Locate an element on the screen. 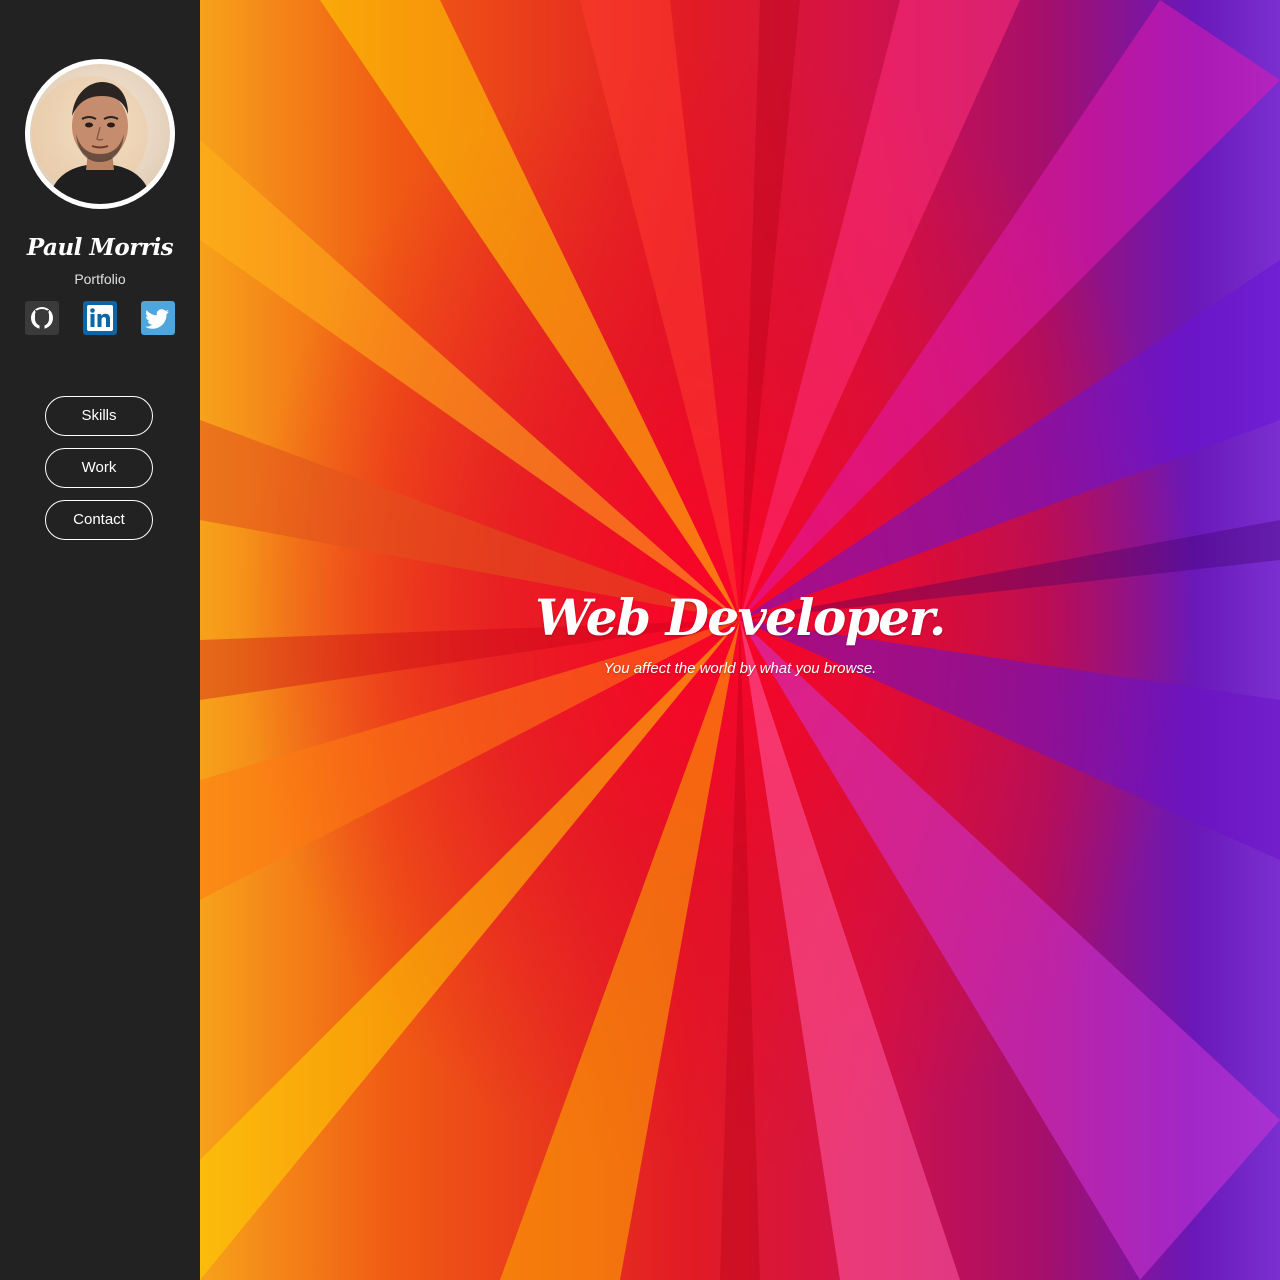  twitter-icon is located at coordinates (158, 318).